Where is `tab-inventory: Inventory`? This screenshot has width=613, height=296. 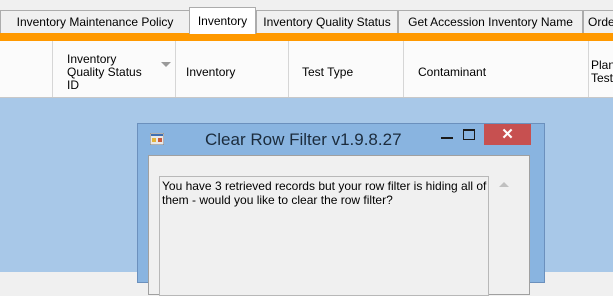
tab-inventory: Inventory is located at coordinates (222, 20).